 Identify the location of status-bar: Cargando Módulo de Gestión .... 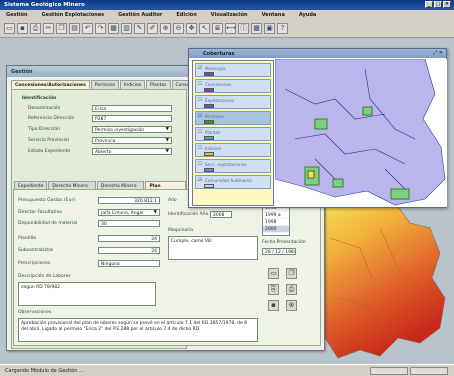
(227, 370).